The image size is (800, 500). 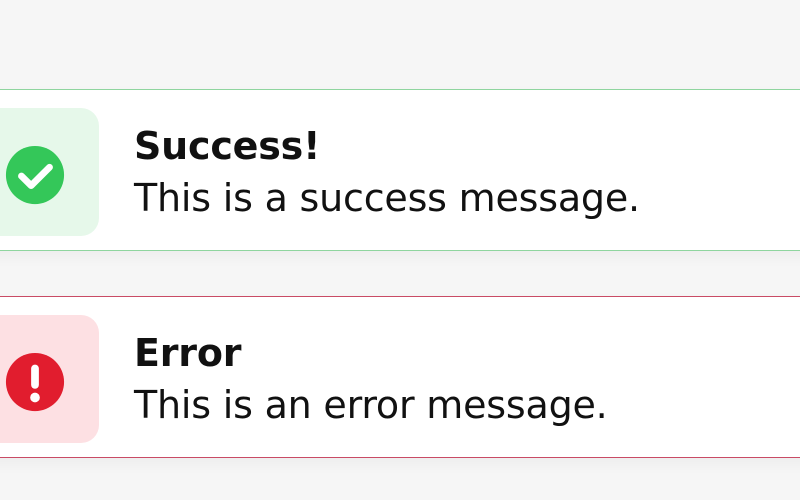 I want to click on error-icon-container, so click(x=49, y=379).